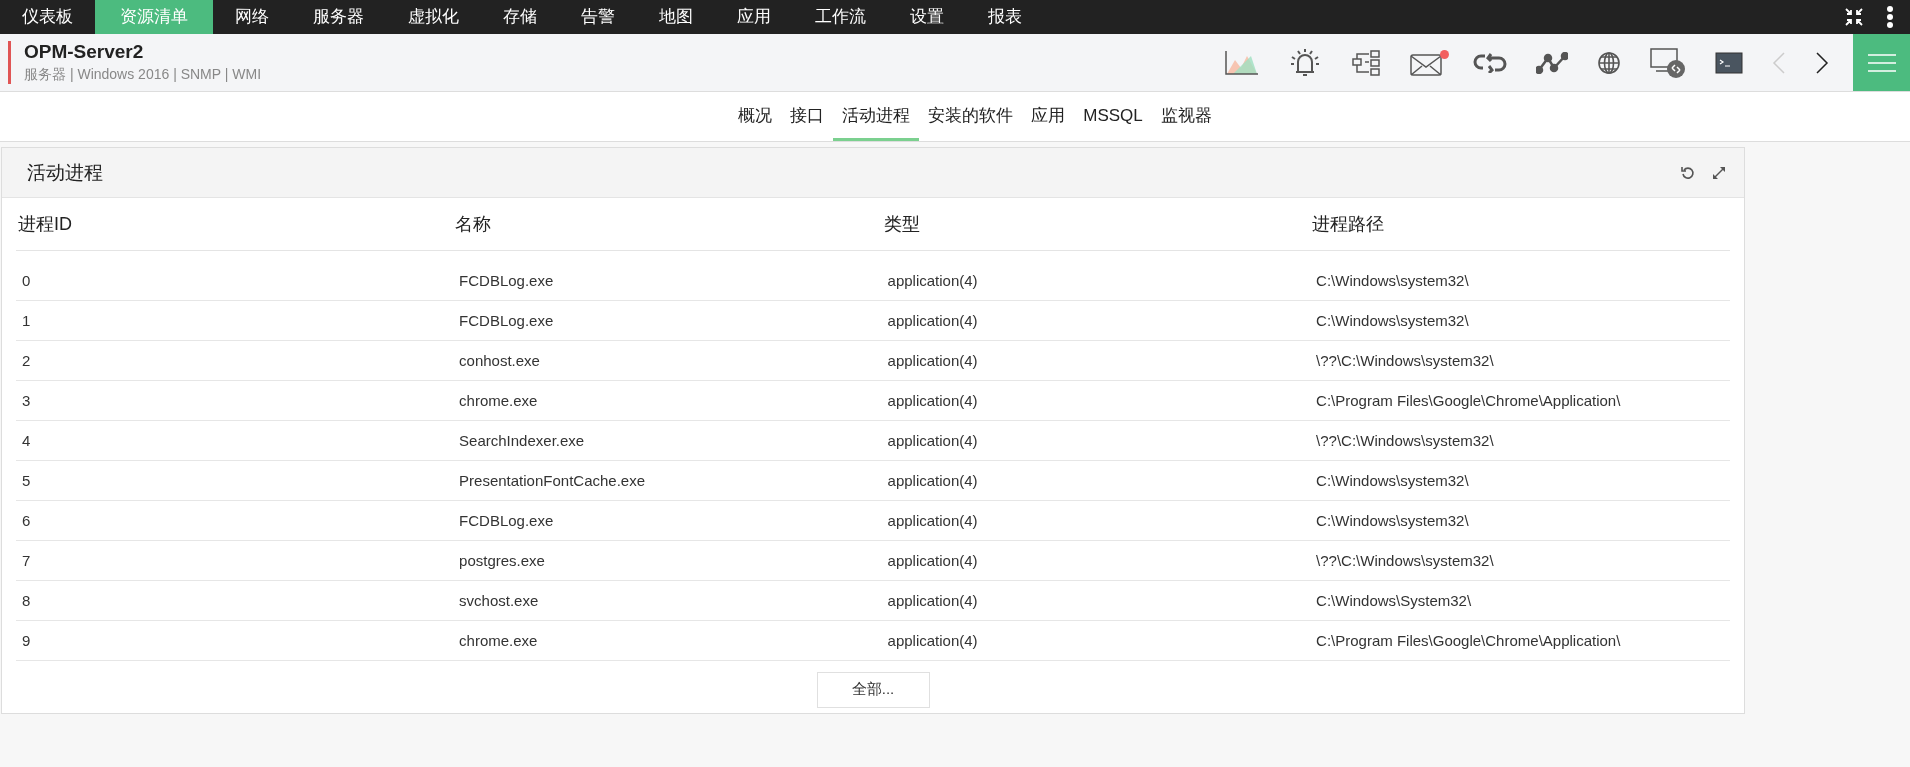 This screenshot has width=1910, height=767. I want to click on table-cell: 1, so click(235, 320).